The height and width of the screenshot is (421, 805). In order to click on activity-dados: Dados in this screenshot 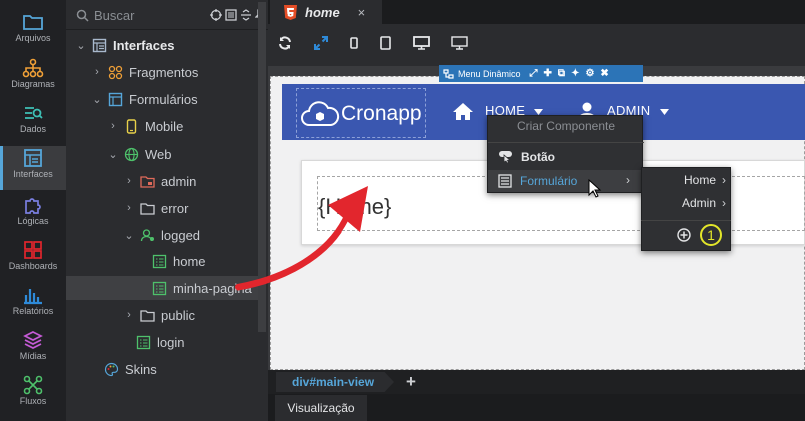, I will do `click(33, 123)`.